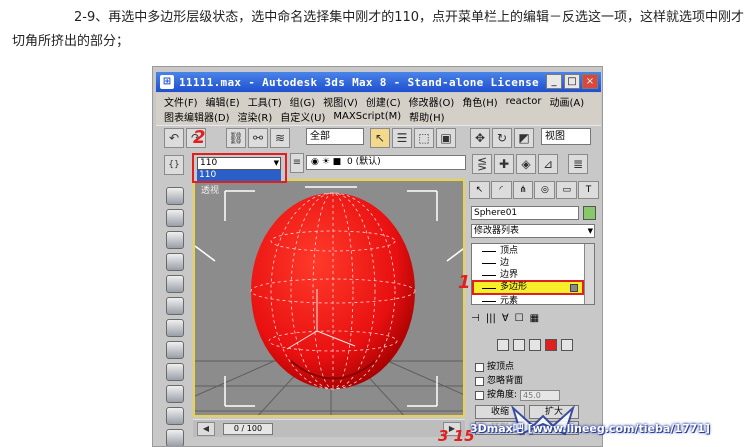  What do you see at coordinates (175, 394) in the screenshot?
I see `fracture-icon` at bounding box center [175, 394].